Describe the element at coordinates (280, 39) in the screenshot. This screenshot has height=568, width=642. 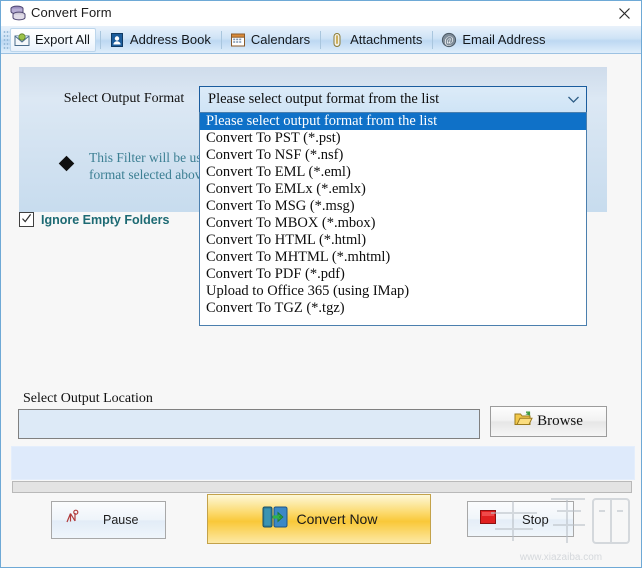
I see `toolbar-label: Calendars` at that location.